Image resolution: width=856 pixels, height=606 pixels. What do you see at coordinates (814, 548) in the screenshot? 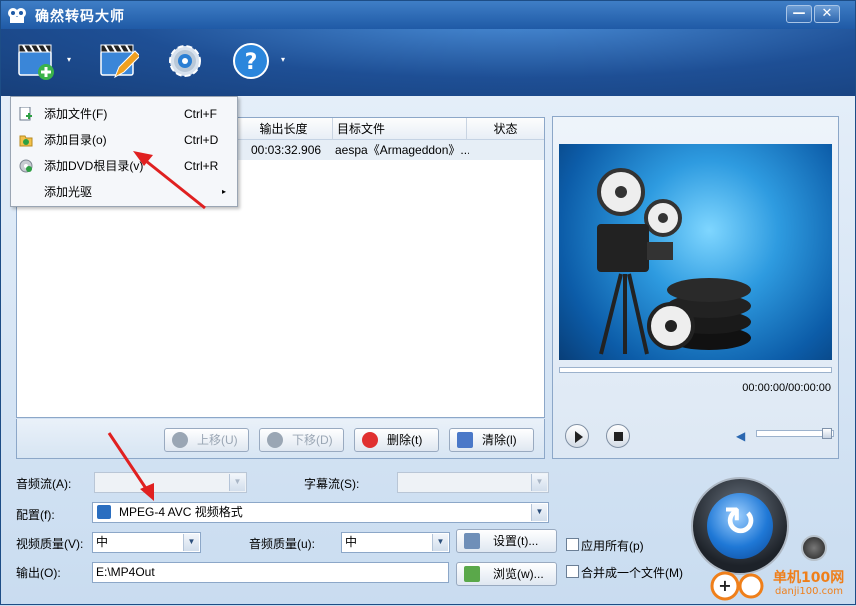
I see `stop-convert-button` at bounding box center [814, 548].